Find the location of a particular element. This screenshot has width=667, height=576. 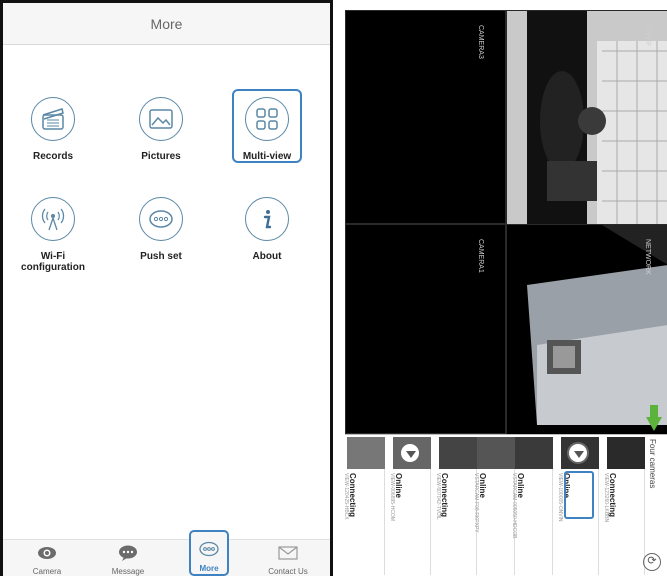

thumb-camera-3: Connecting VIEW-507042-TVUIL is located at coordinates (456, 506).